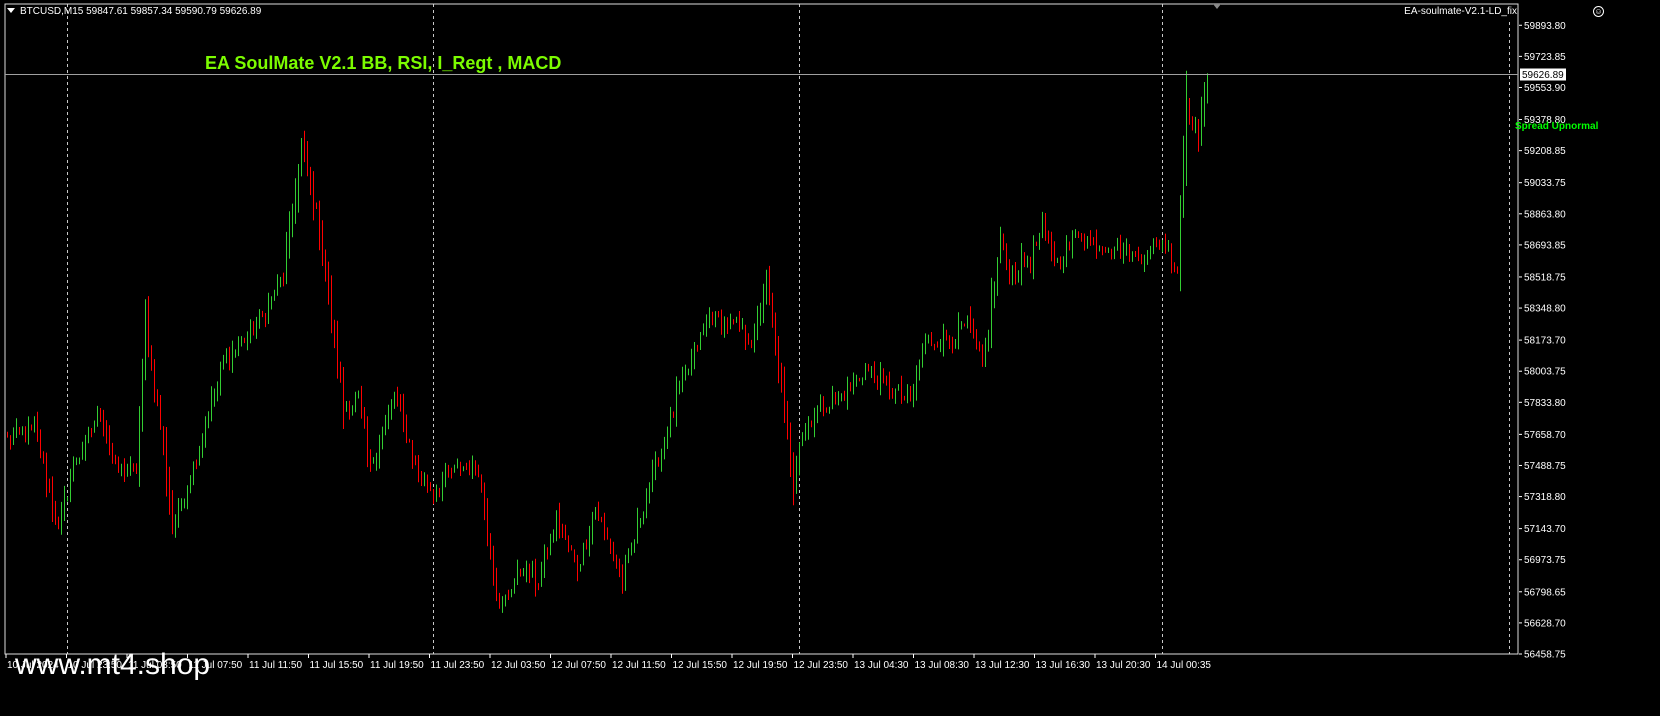 The height and width of the screenshot is (716, 1660). Describe the element at coordinates (1545, 309) in the screenshot. I see `y-tick-label: 58348.80` at that location.